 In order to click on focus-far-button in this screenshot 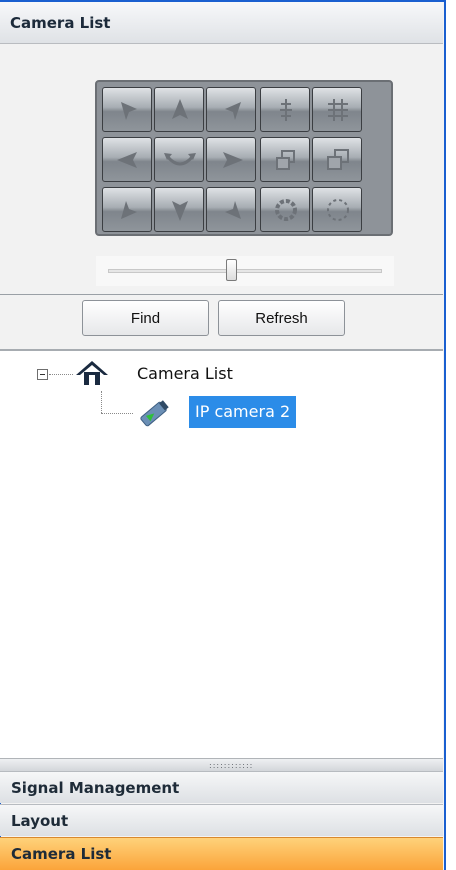, I will do `click(337, 109)`.